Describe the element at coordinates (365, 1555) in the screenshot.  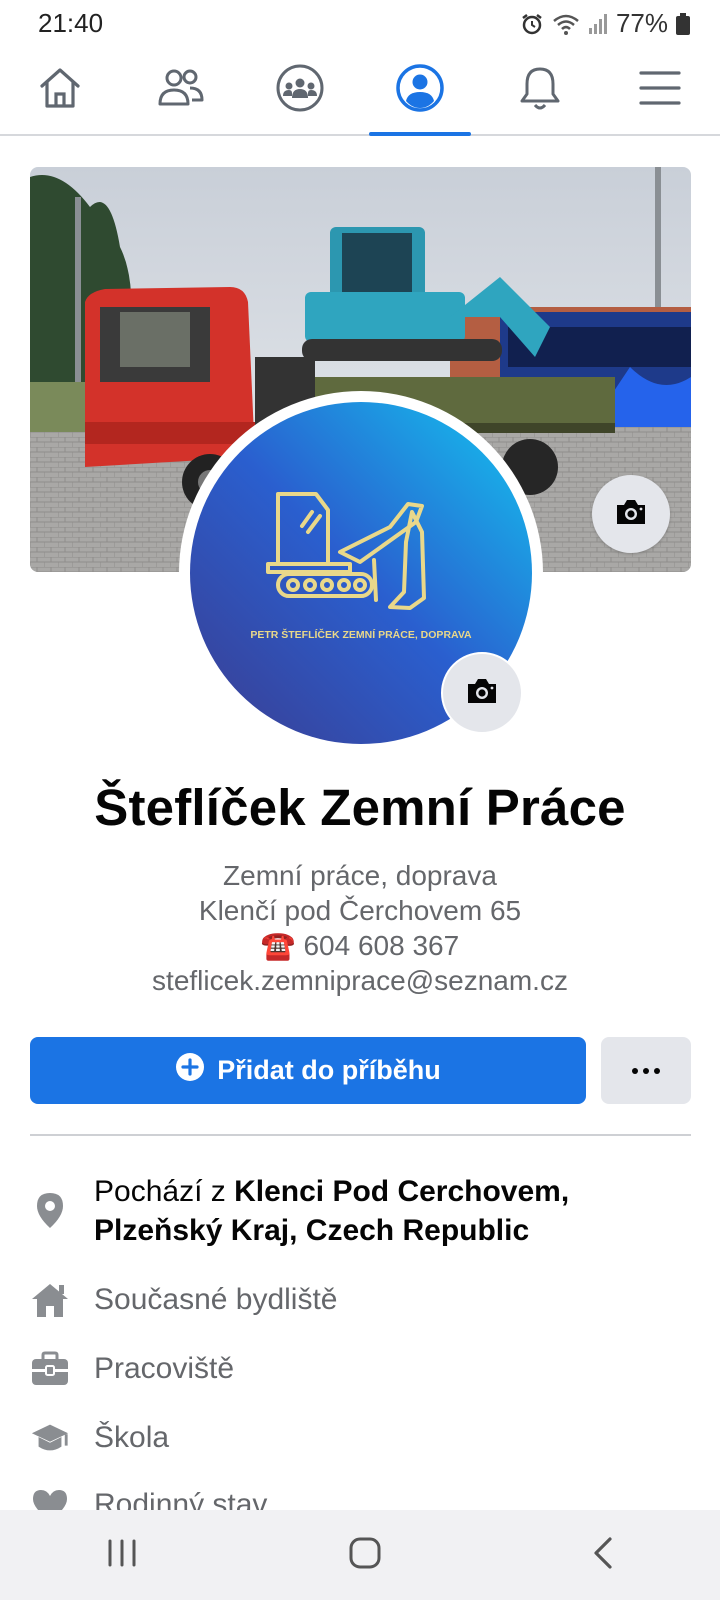
I see `home-button-icon` at that location.